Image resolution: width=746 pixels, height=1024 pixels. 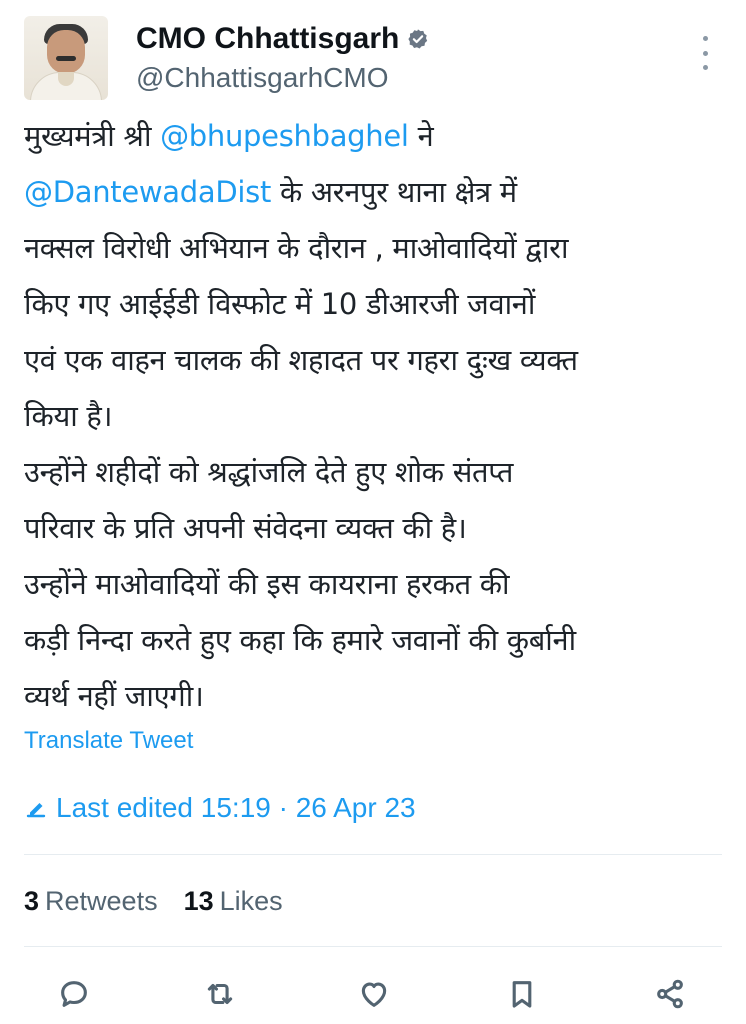 I want to click on tweet-line: किया है।, so click(x=374, y=416).